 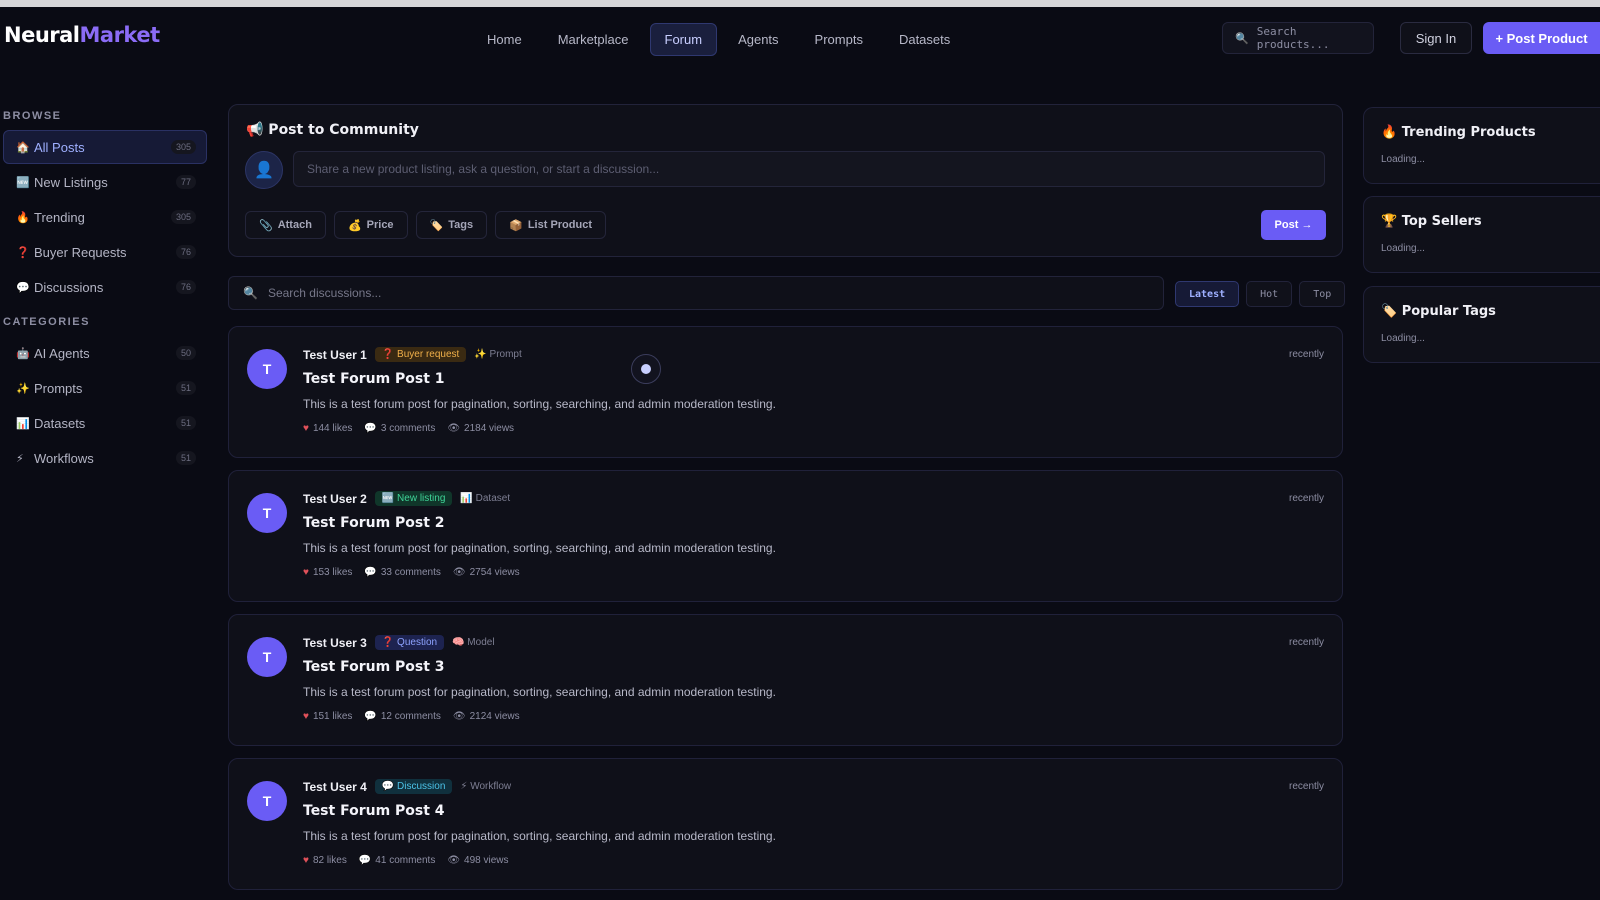 I want to click on post-meta: Test User 2 🆕 New listing 📊 Dataset, so click(x=406, y=498).